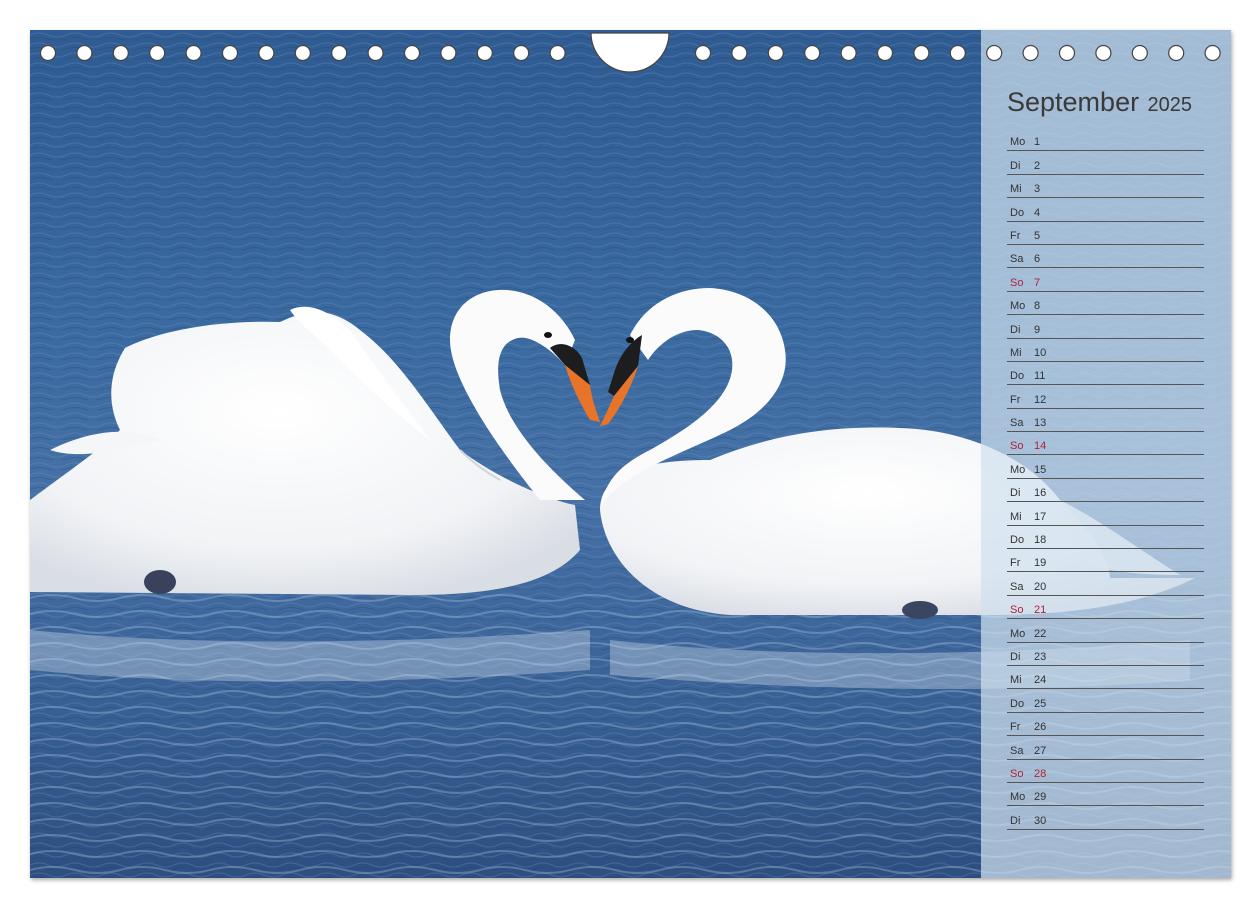  I want to click on day-row: Di 23, so click(1105, 654).